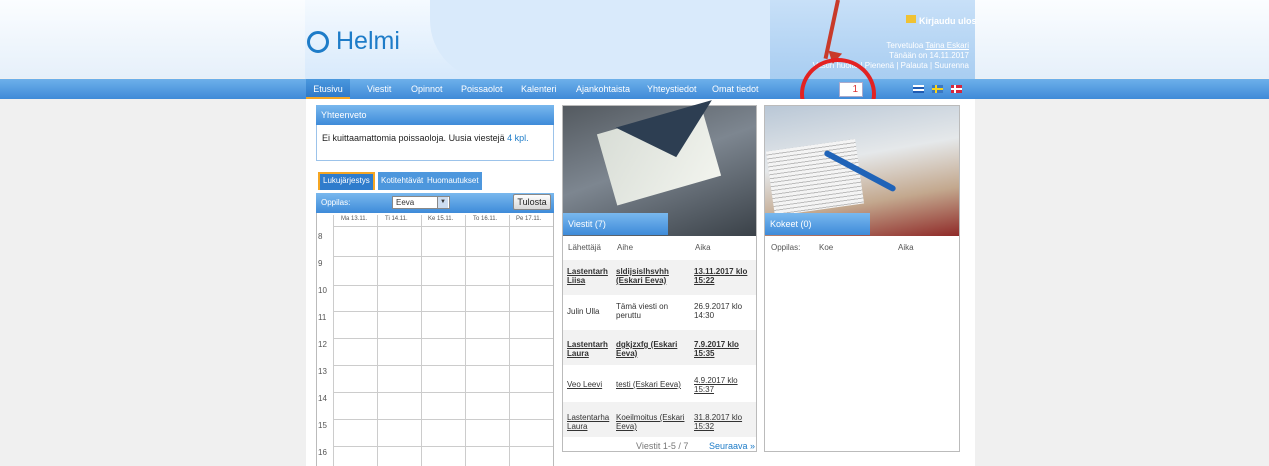  Describe the element at coordinates (322, 371) in the screenshot. I see `hour-label: 13` at that location.